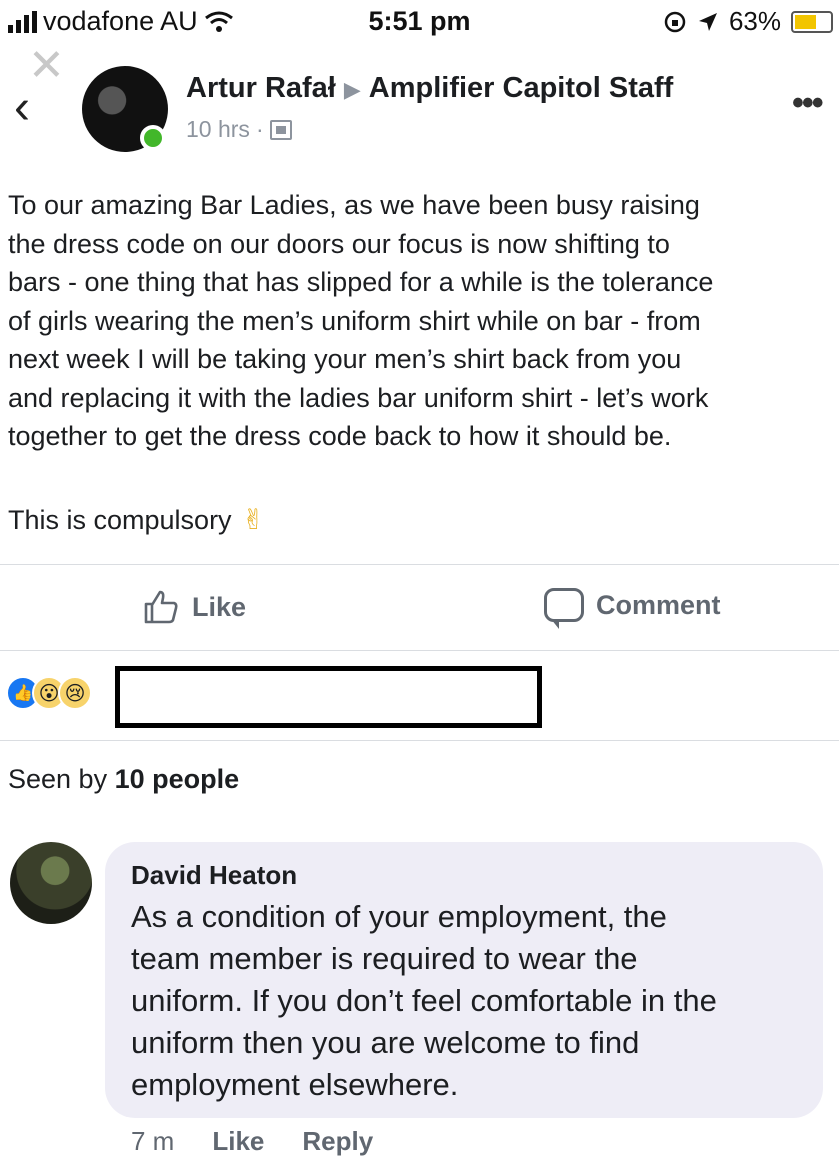  What do you see at coordinates (658, 604) in the screenshot?
I see `comment-label: Comment` at bounding box center [658, 604].